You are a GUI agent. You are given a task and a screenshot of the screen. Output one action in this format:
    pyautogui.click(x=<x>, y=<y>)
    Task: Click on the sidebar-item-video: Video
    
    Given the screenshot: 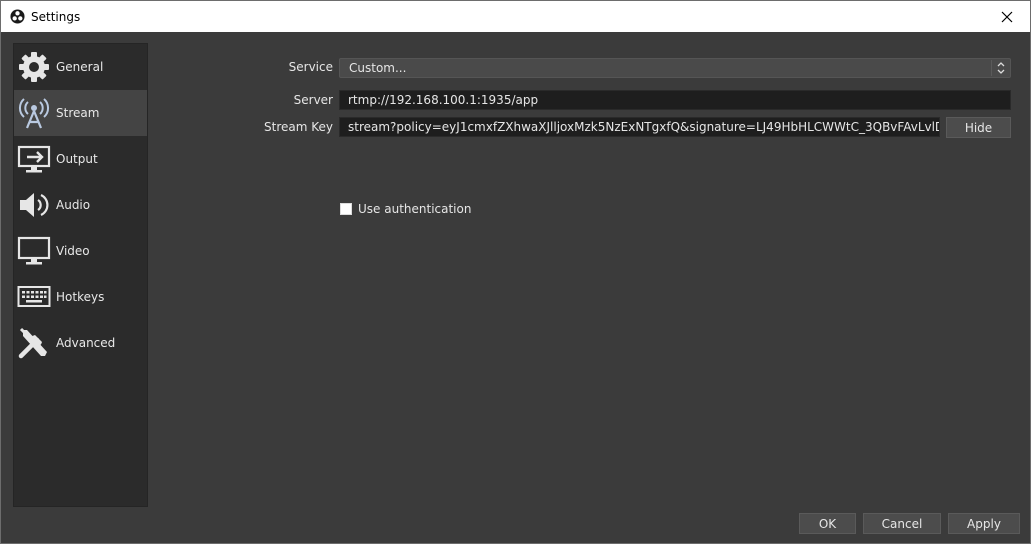 What is the action you would take?
    pyautogui.click(x=80, y=251)
    